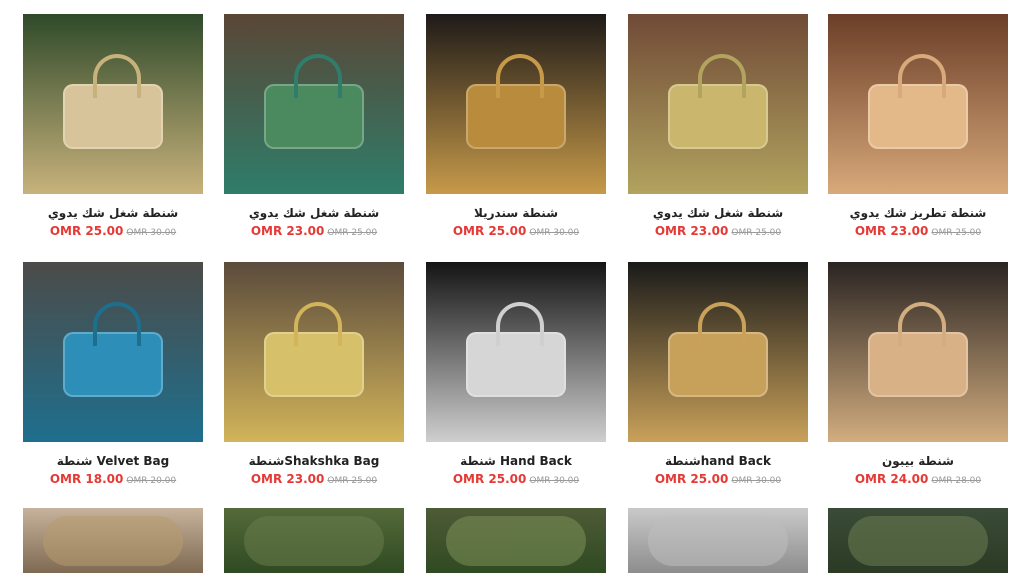 The image size is (1024, 573). I want to click on product-title: Shakshka Bagشنطة, so click(314, 461).